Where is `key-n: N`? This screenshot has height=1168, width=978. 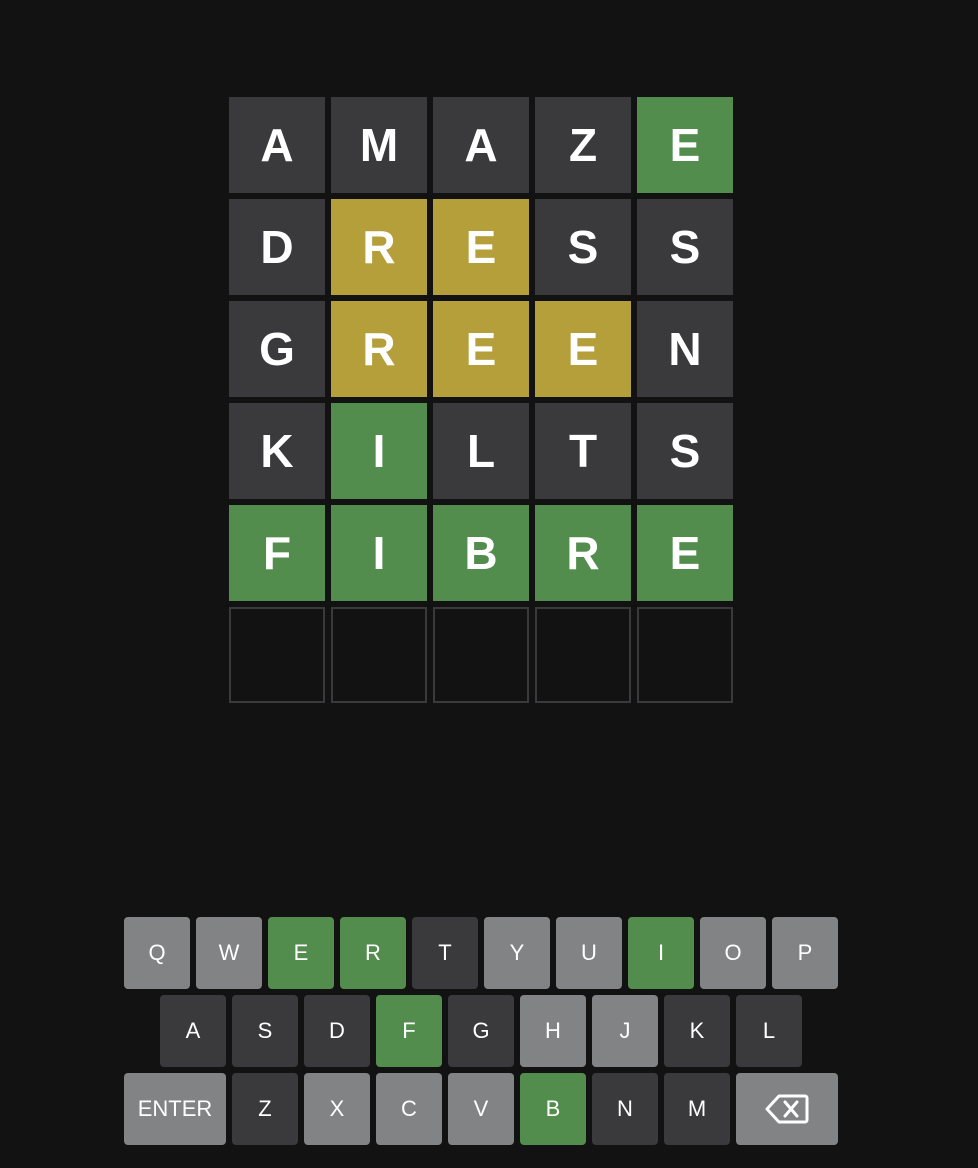 key-n: N is located at coordinates (625, 1109).